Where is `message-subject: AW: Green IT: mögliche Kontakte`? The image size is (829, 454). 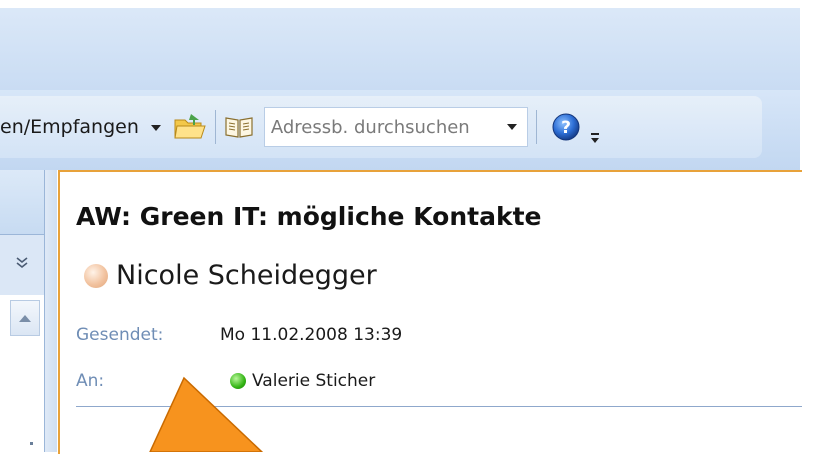
message-subject: AW: Green IT: mögliche Kontakte is located at coordinates (309, 216).